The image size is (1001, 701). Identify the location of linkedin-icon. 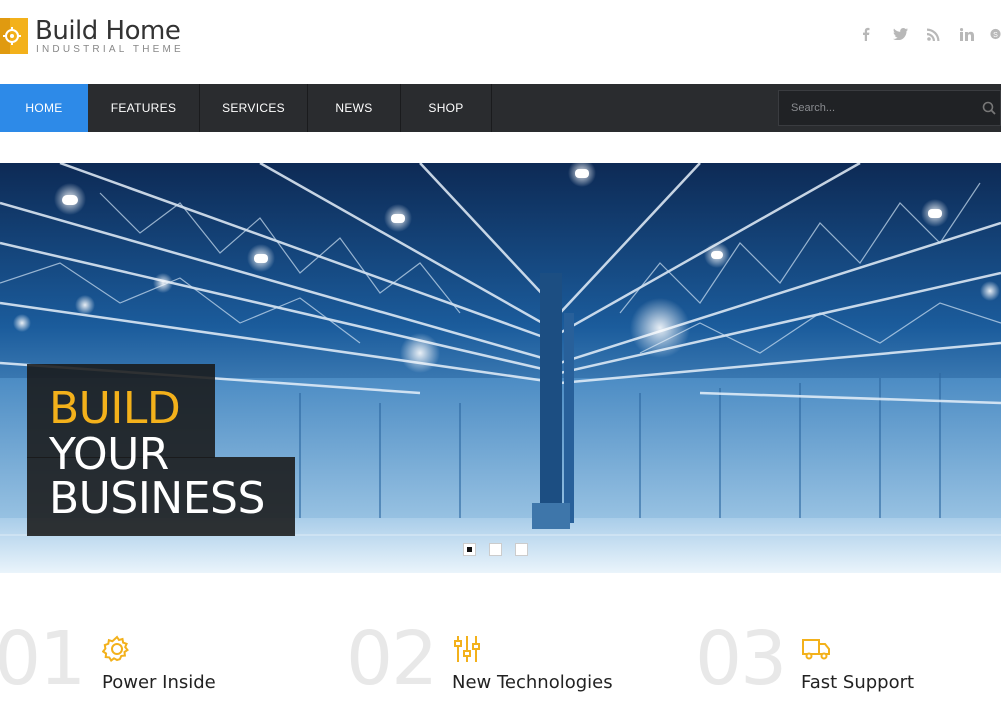
(967, 34).